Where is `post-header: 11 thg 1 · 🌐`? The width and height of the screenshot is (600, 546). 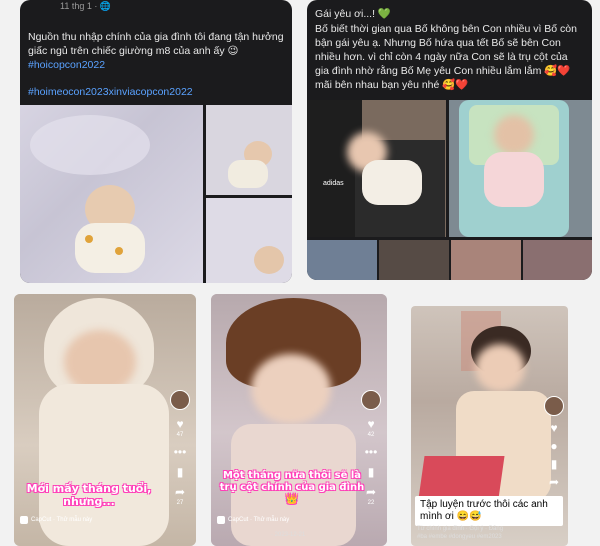
post-header: 11 thg 1 · 🌐 is located at coordinates (86, 6).